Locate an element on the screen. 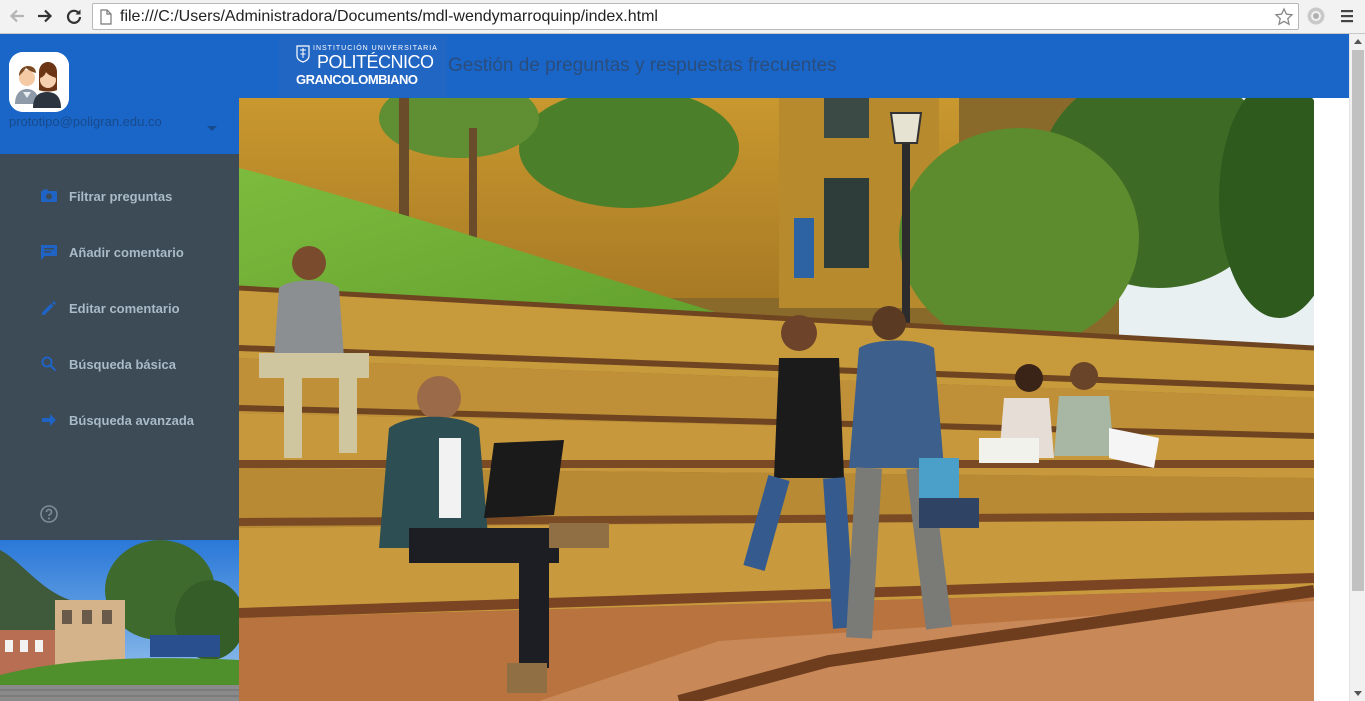  arrow-forward-icon is located at coordinates (49, 420).